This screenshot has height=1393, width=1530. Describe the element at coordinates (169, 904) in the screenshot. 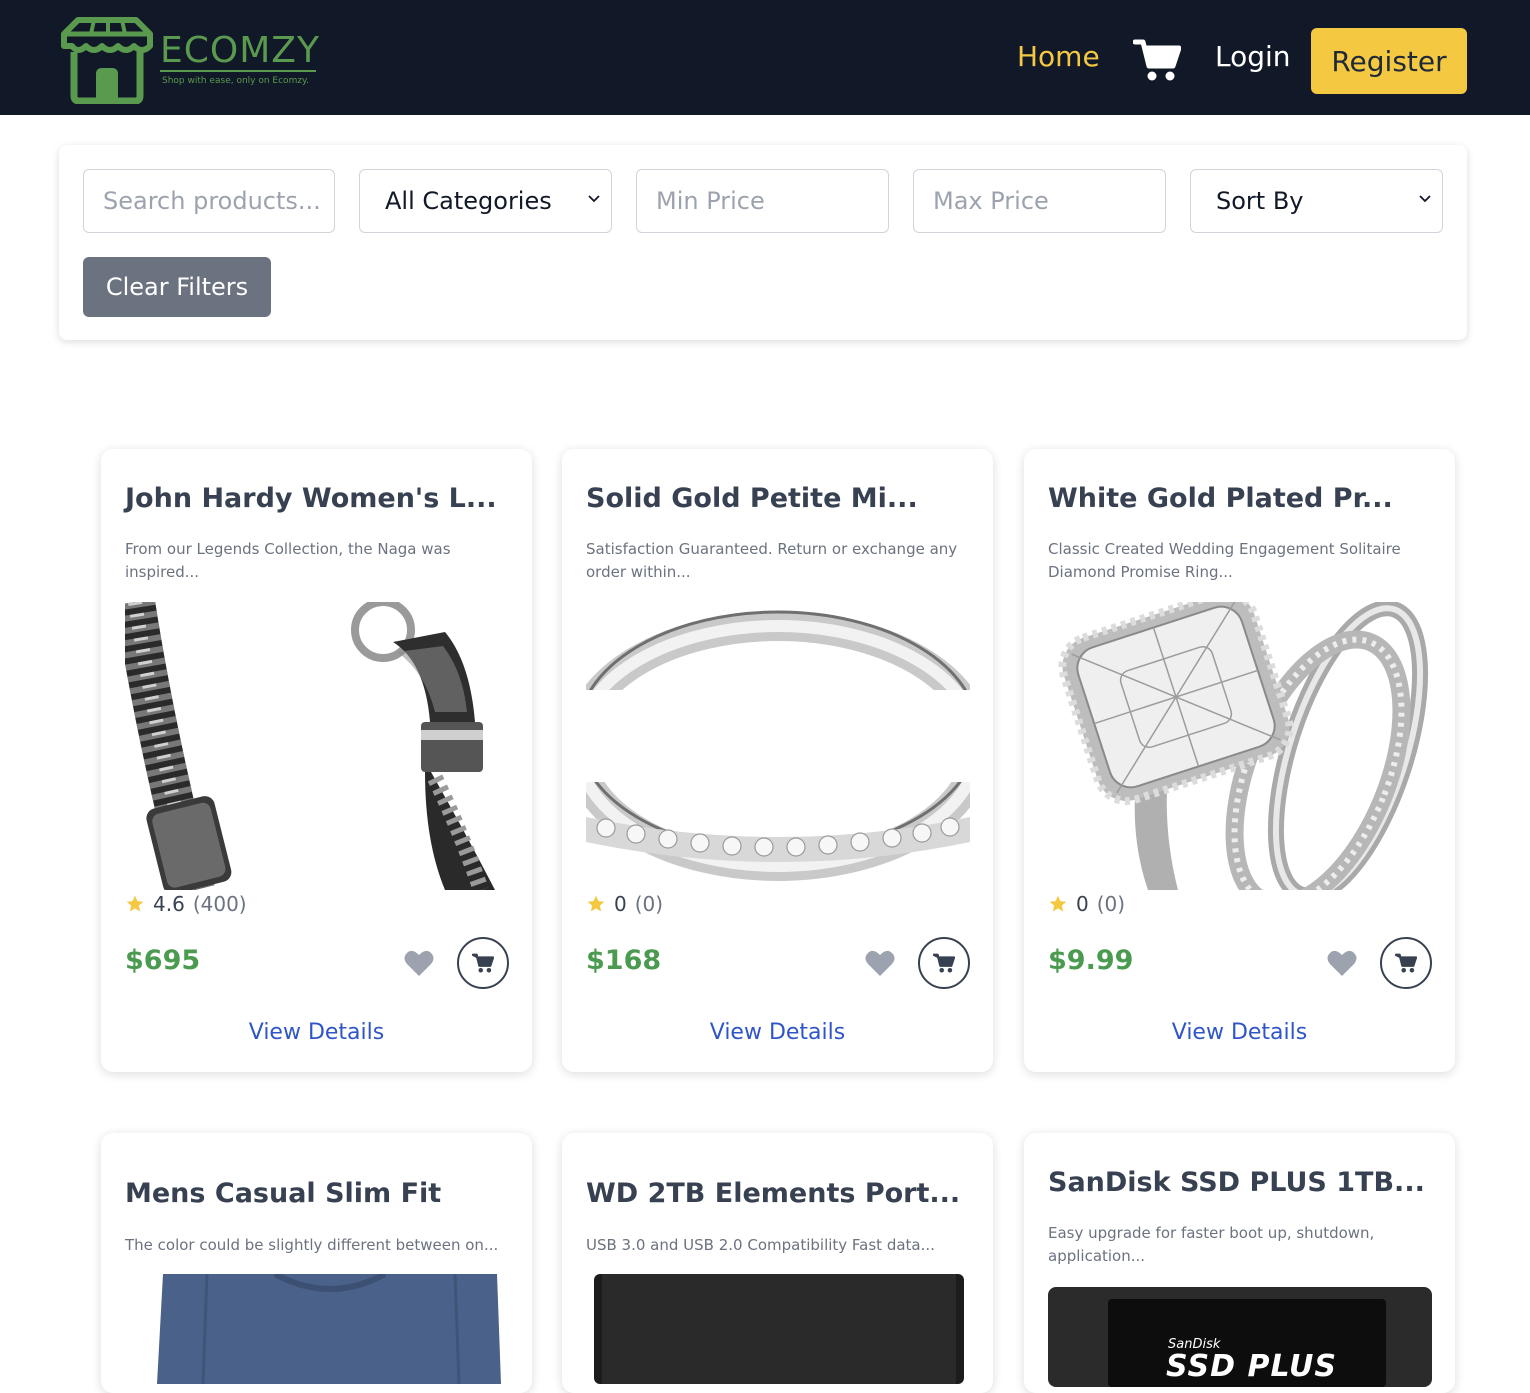

I see `rating-value: 4.6` at that location.